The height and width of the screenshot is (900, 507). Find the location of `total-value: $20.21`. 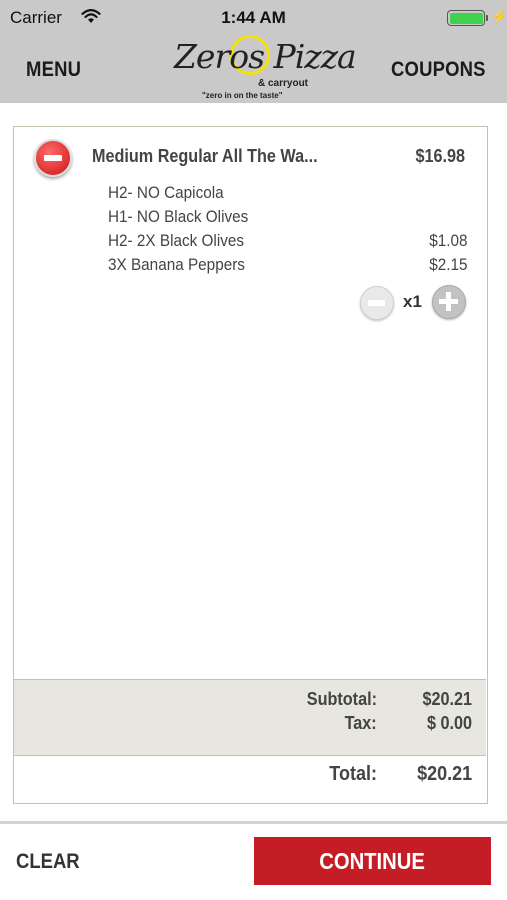

total-value: $20.21 is located at coordinates (444, 774).